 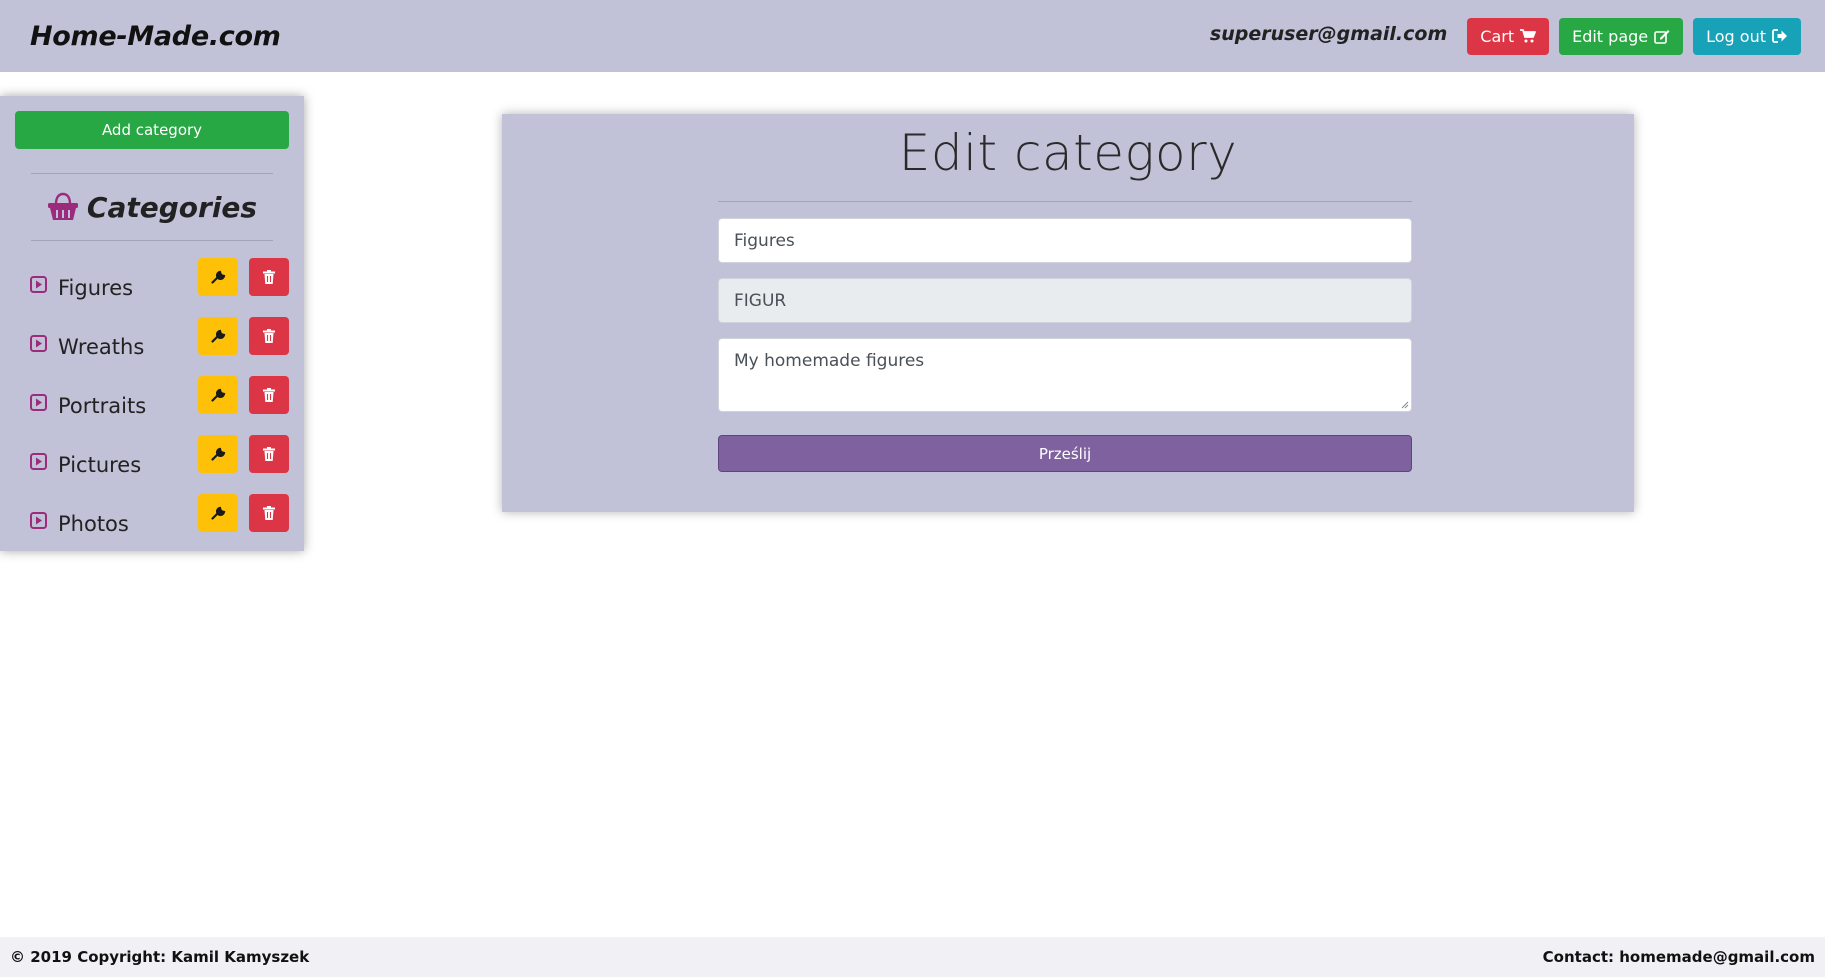 I want to click on category-name-input: Figures, so click(x=1065, y=240).